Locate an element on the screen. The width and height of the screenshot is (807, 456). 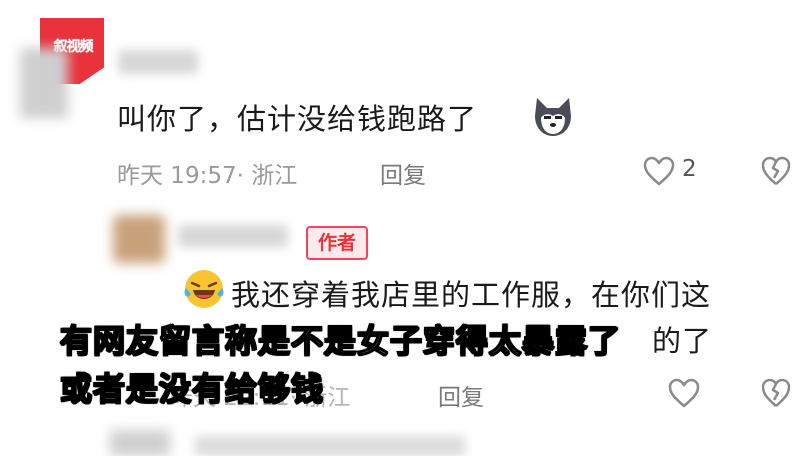
author-badge: 作者 is located at coordinates (337, 243).